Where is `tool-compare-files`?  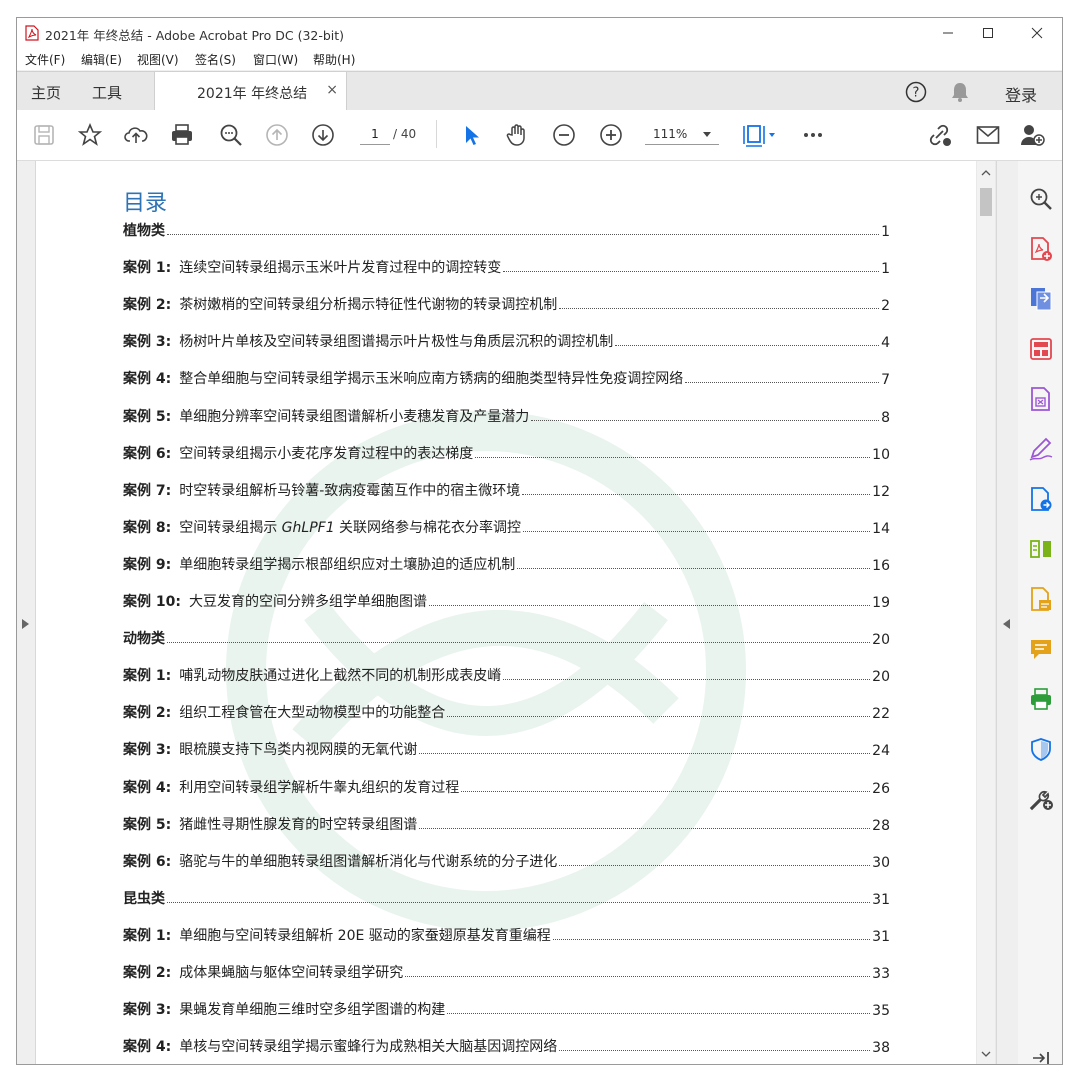
tool-compare-files is located at coordinates (1041, 549).